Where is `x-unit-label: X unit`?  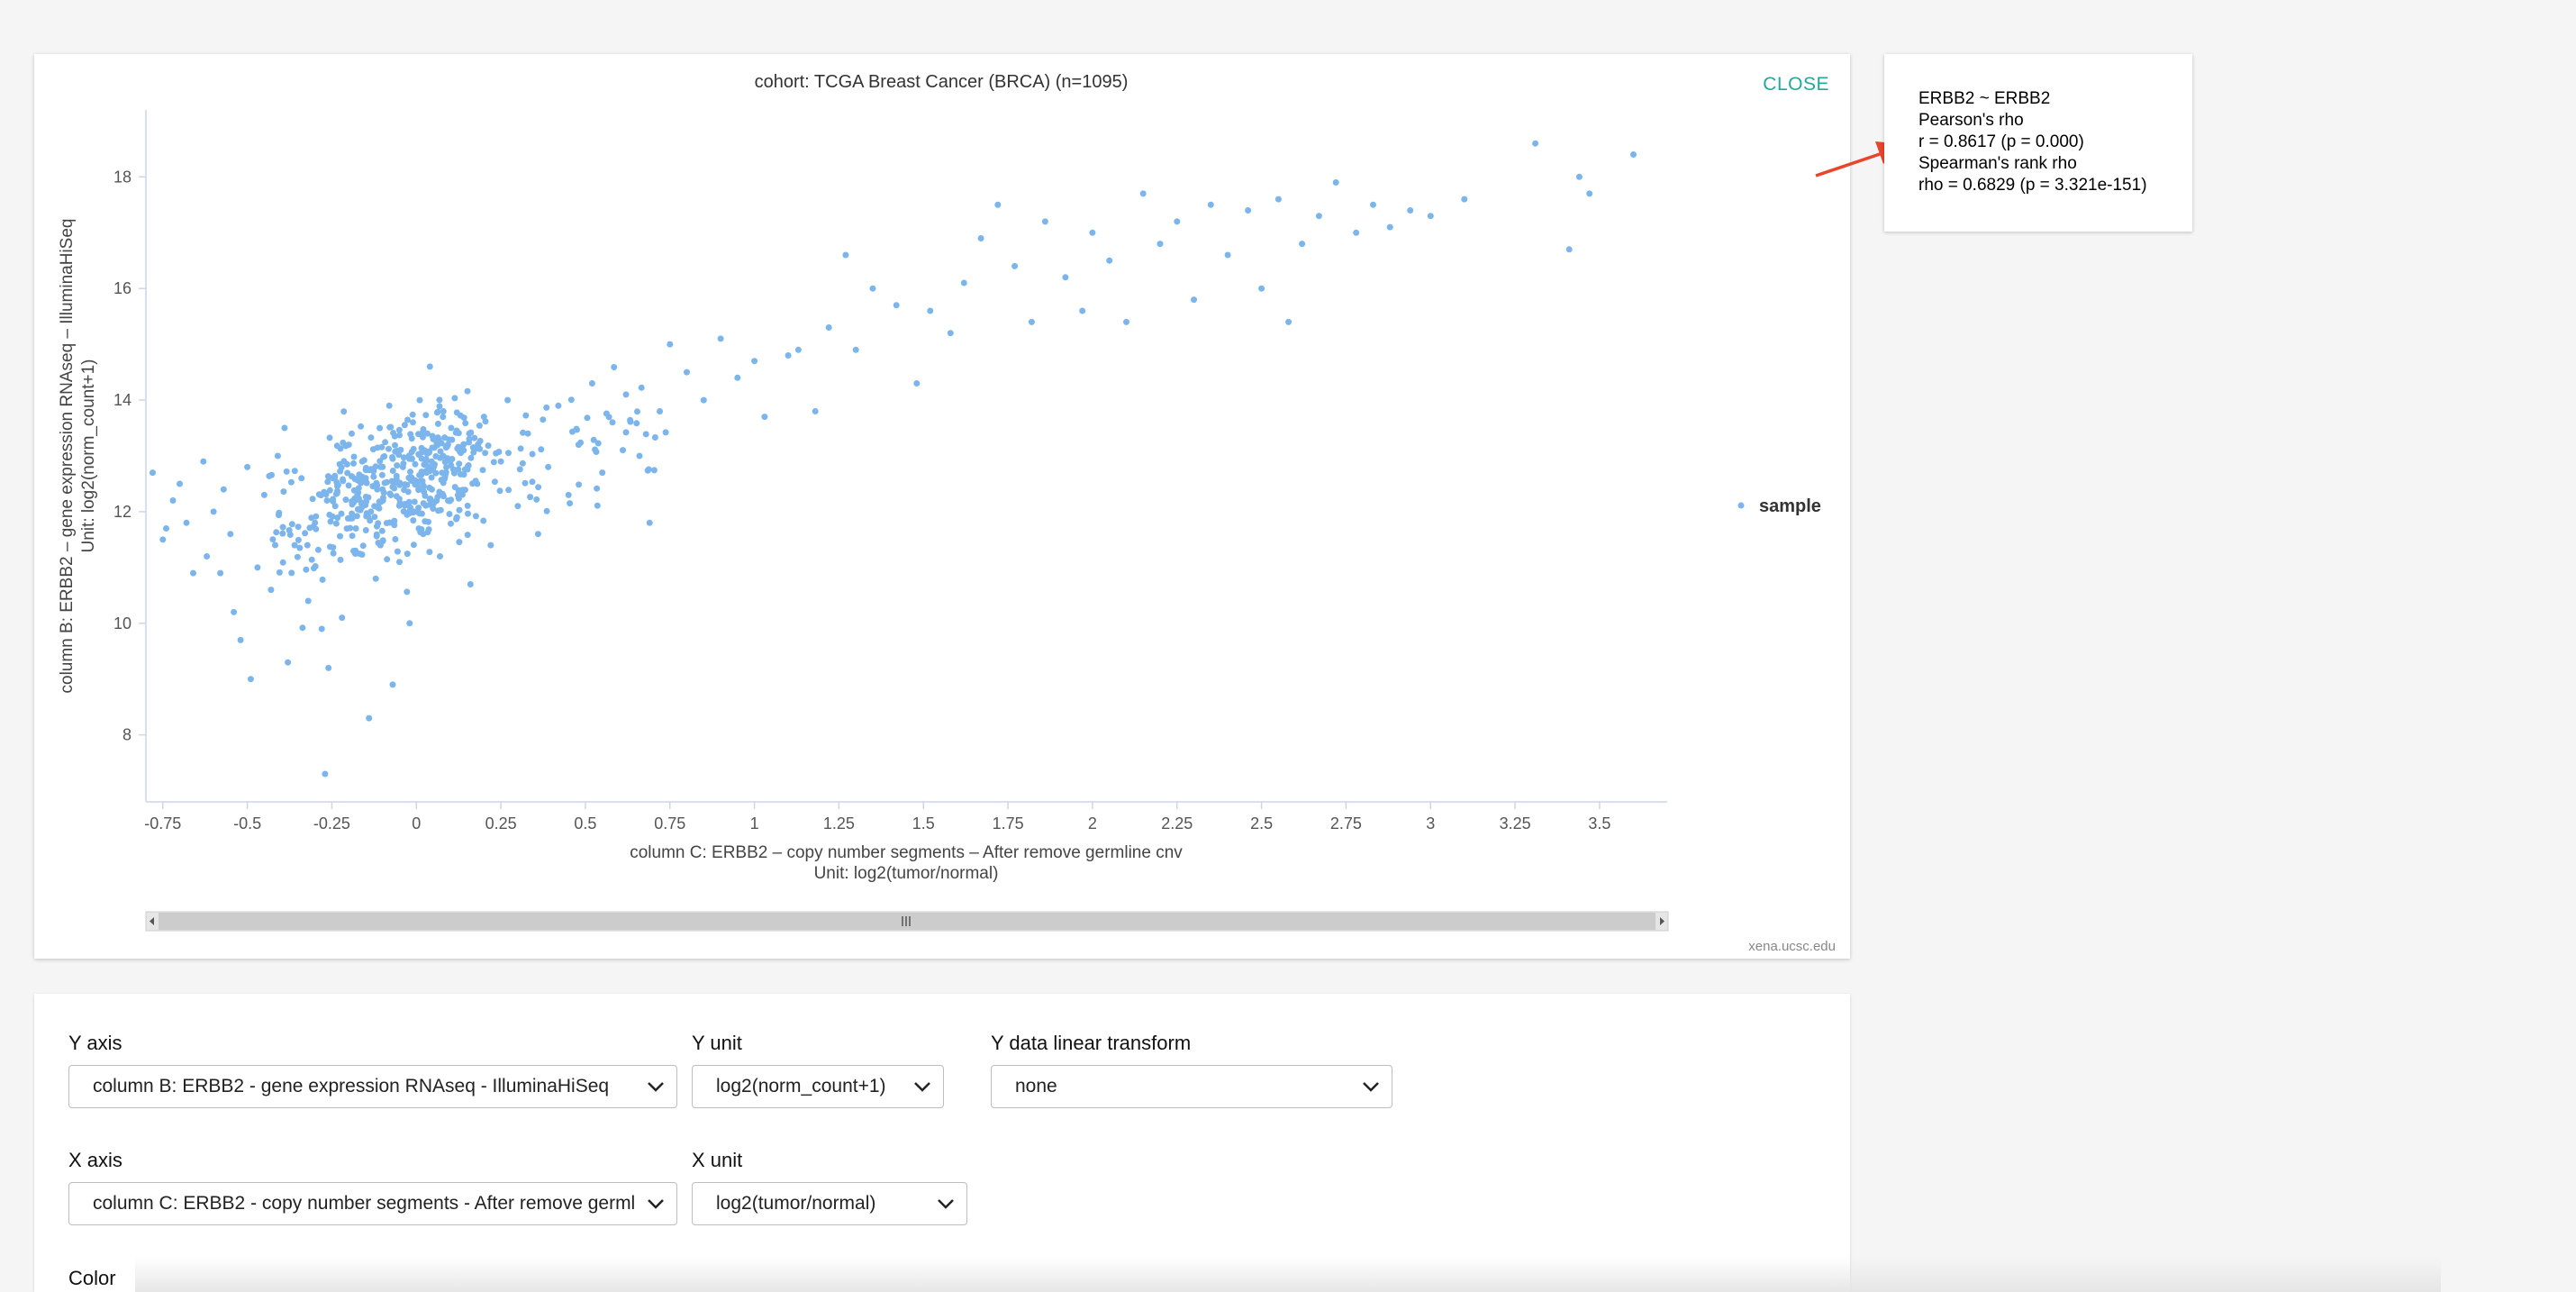
x-unit-label: X unit is located at coordinates (717, 1160).